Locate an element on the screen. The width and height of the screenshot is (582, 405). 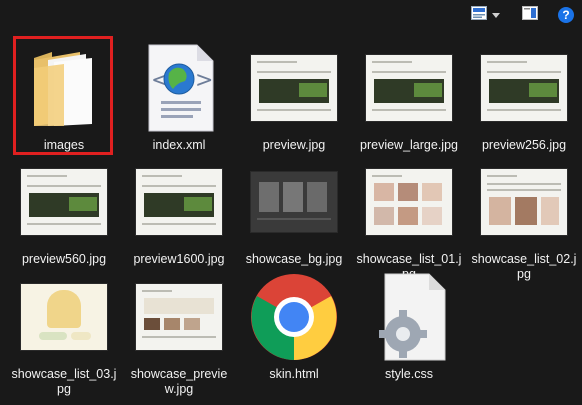
file-item-showcase-list-03-jpg: showcase_list_03.jpg is located at coordinates (64, 332).